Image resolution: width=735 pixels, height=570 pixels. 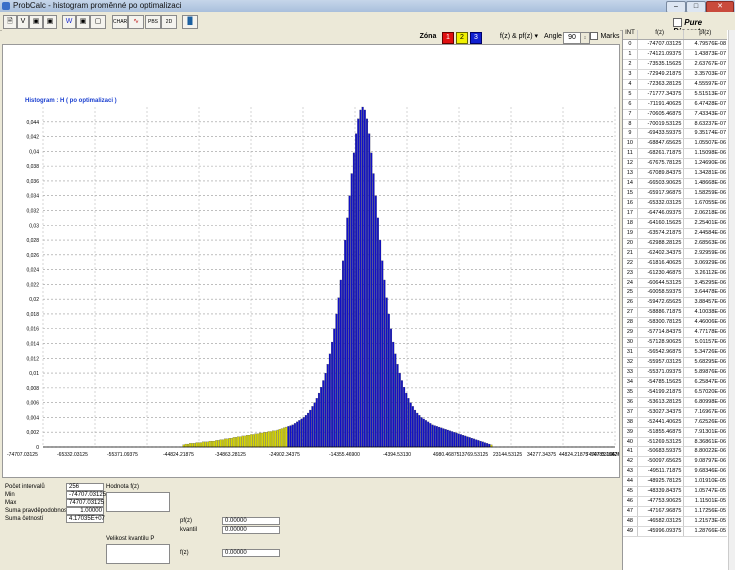 I want to click on cell-pfz: 2.44584E-06, so click(x=710, y=232).